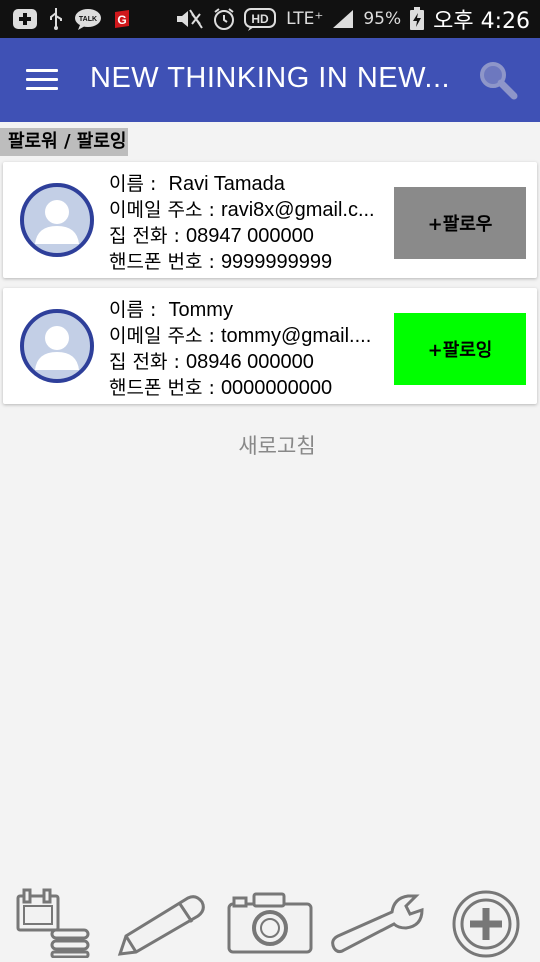  I want to click on following-button: +팔로잉, so click(460, 349).